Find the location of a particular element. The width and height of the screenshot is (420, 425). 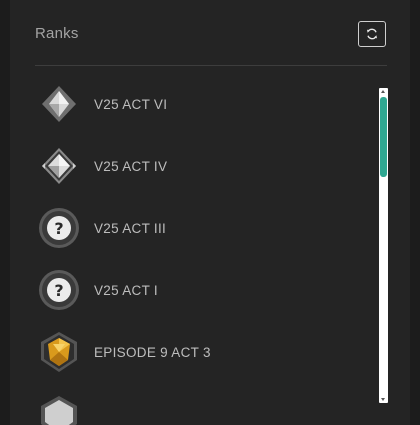

gold-rank-icon is located at coordinates (59, 352).